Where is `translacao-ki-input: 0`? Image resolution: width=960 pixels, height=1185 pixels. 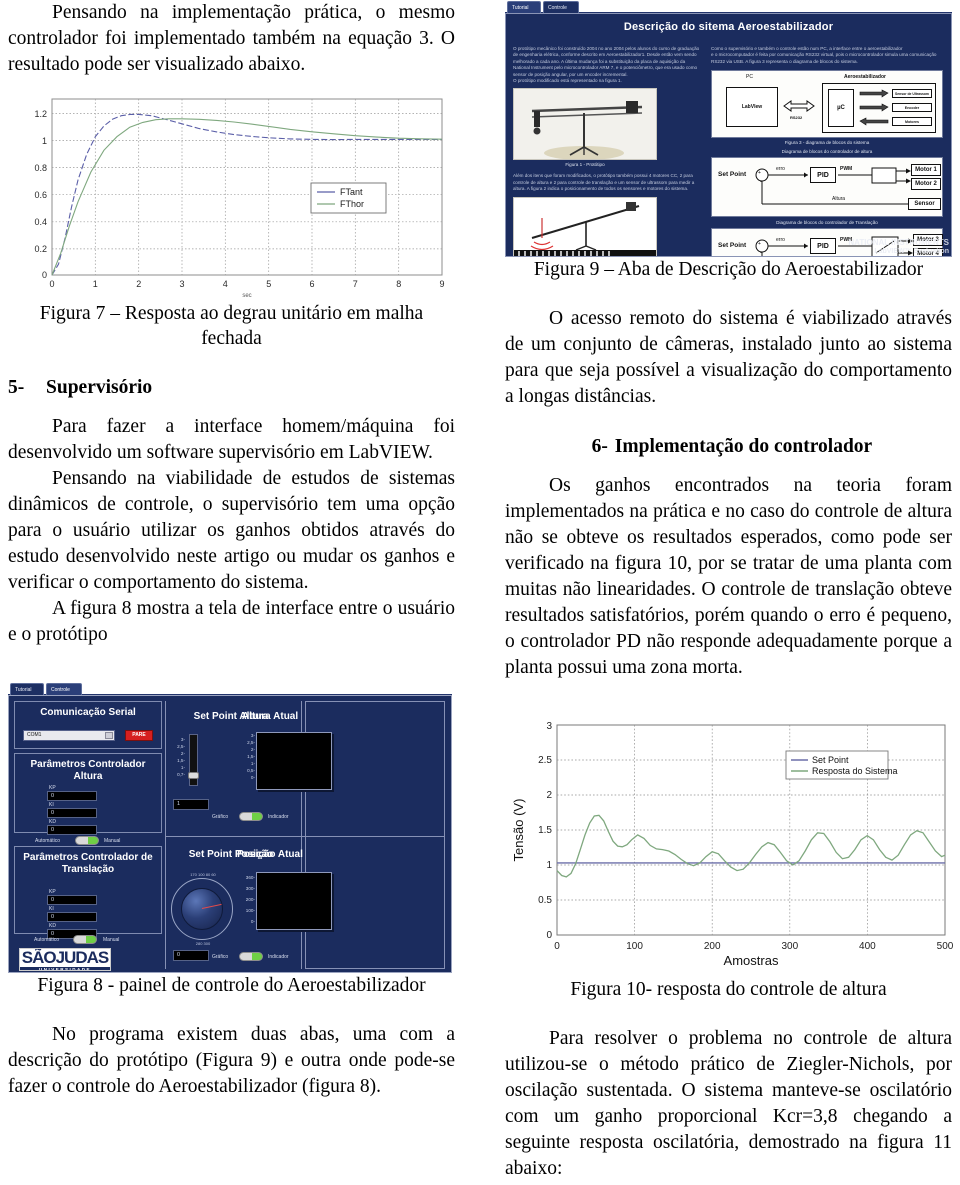
translacao-ki-input: 0 is located at coordinates (72, 917).